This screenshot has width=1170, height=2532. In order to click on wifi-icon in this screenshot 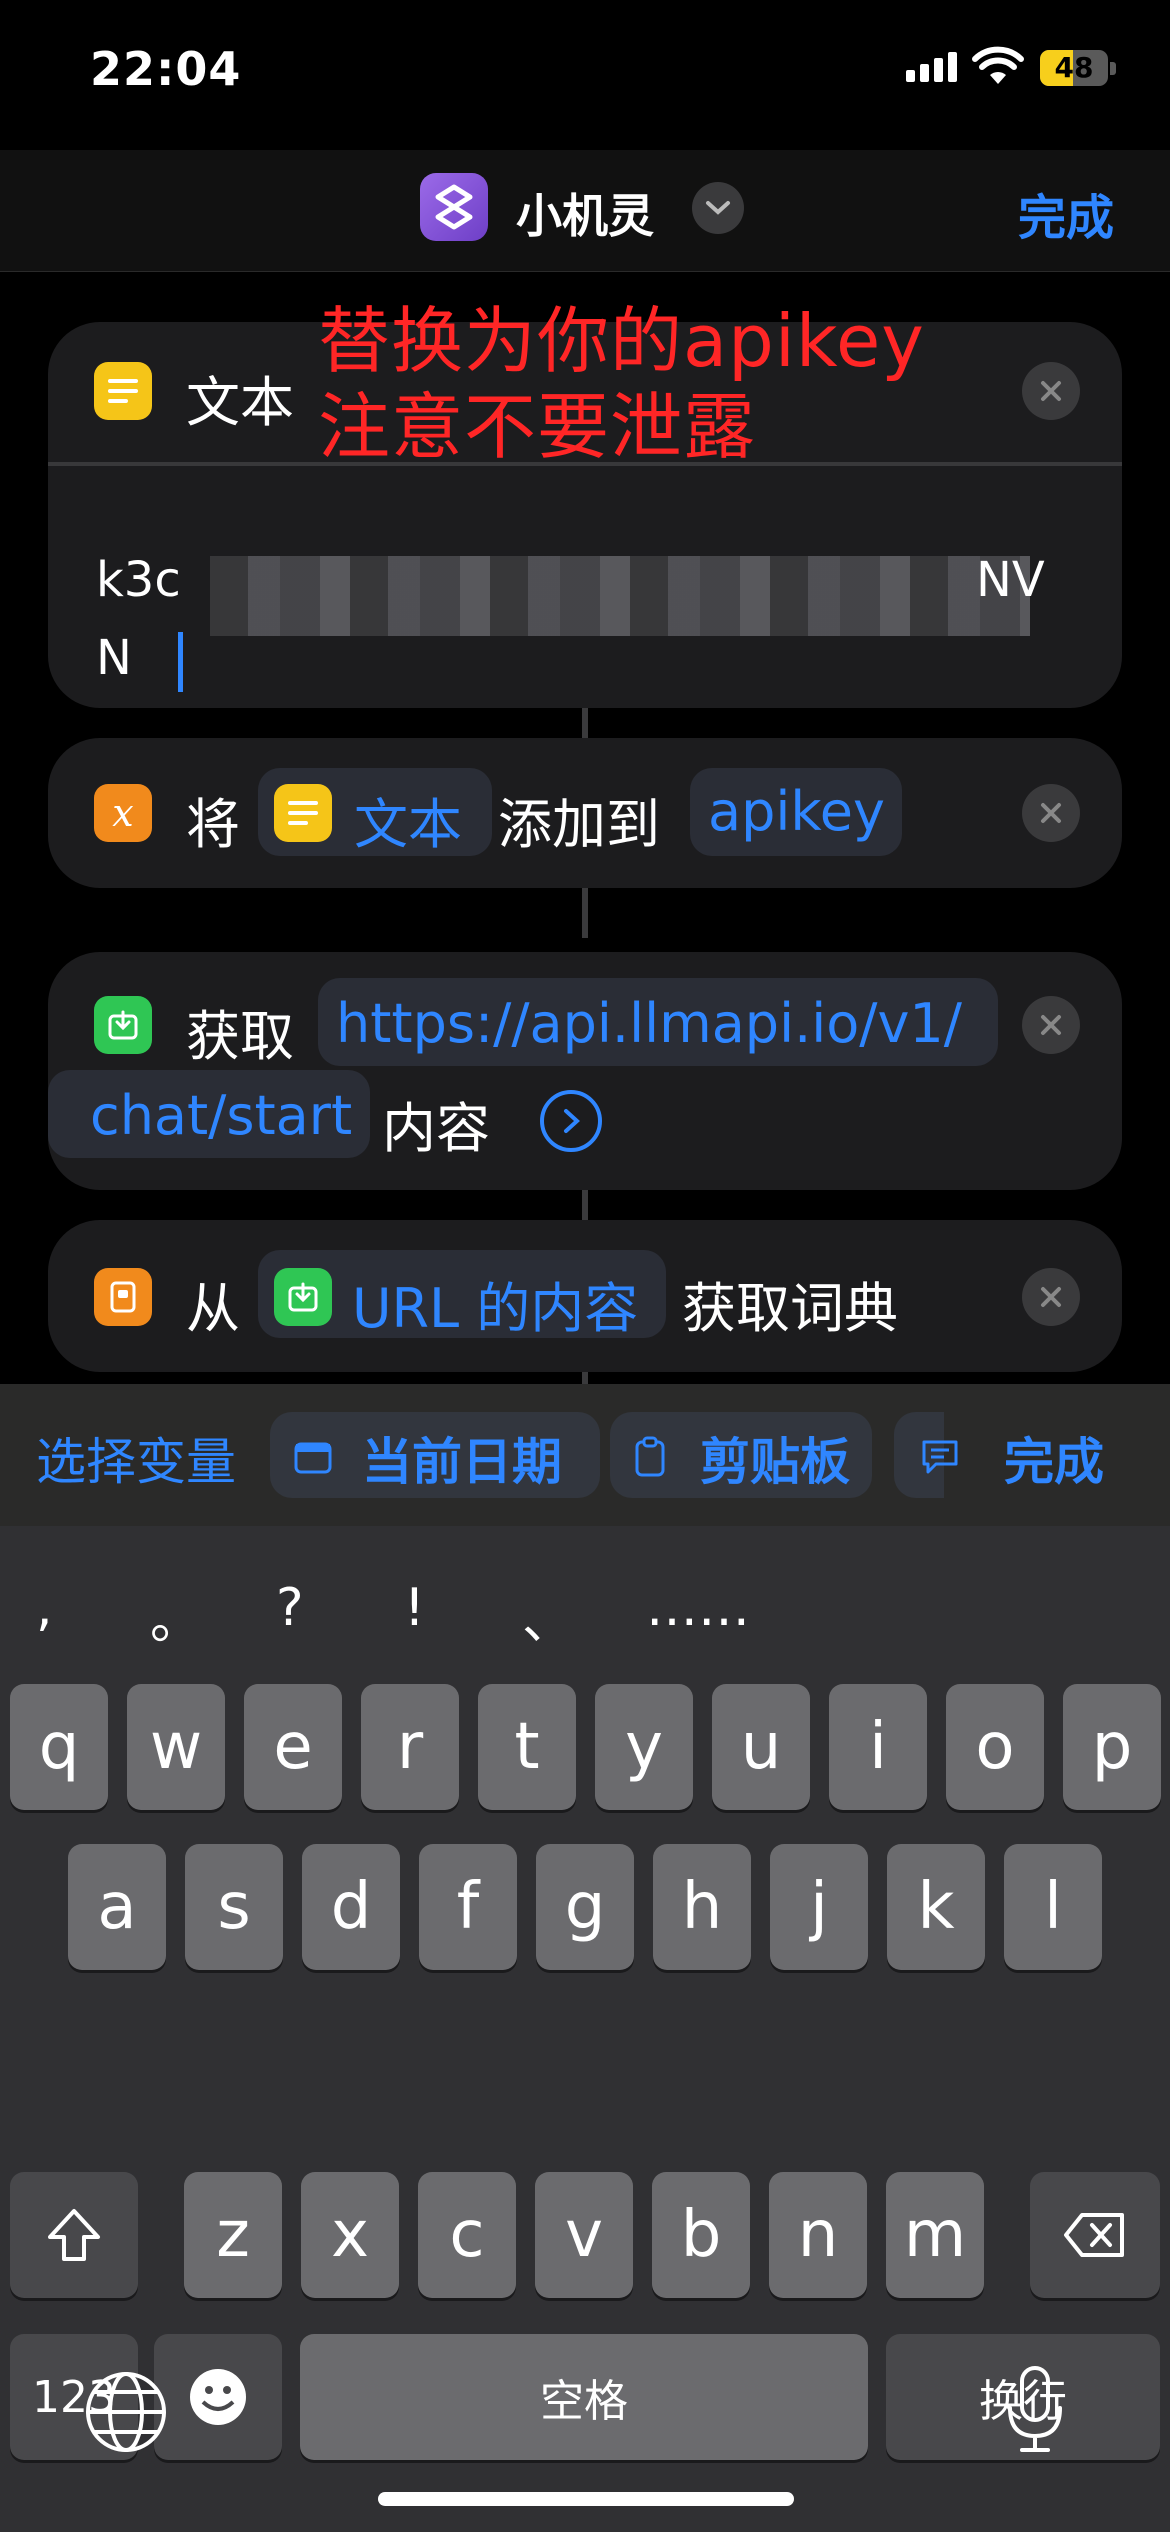, I will do `click(998, 68)`.